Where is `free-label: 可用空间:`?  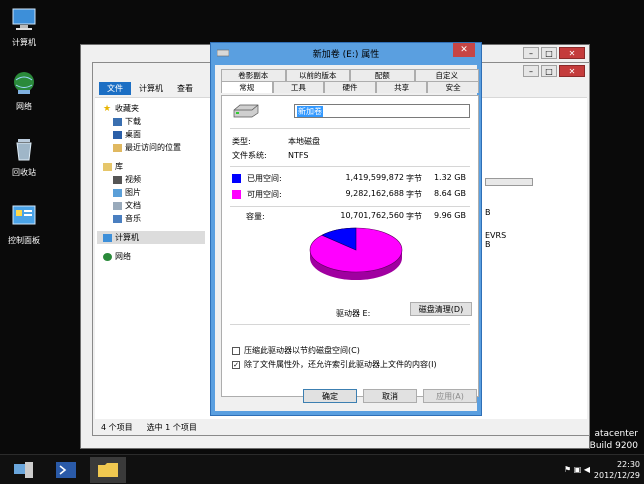
free-label: 可用空间: is located at coordinates (264, 194).